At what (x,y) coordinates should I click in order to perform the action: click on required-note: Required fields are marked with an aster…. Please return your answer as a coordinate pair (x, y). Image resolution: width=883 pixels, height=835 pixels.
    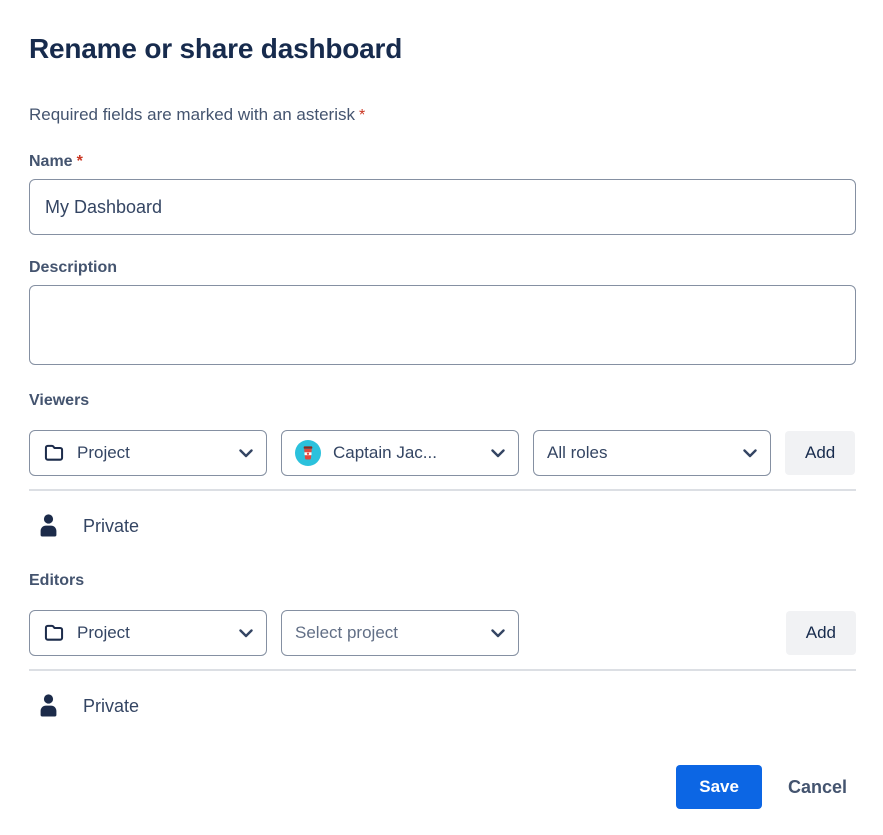
    Looking at the image, I should click on (442, 115).